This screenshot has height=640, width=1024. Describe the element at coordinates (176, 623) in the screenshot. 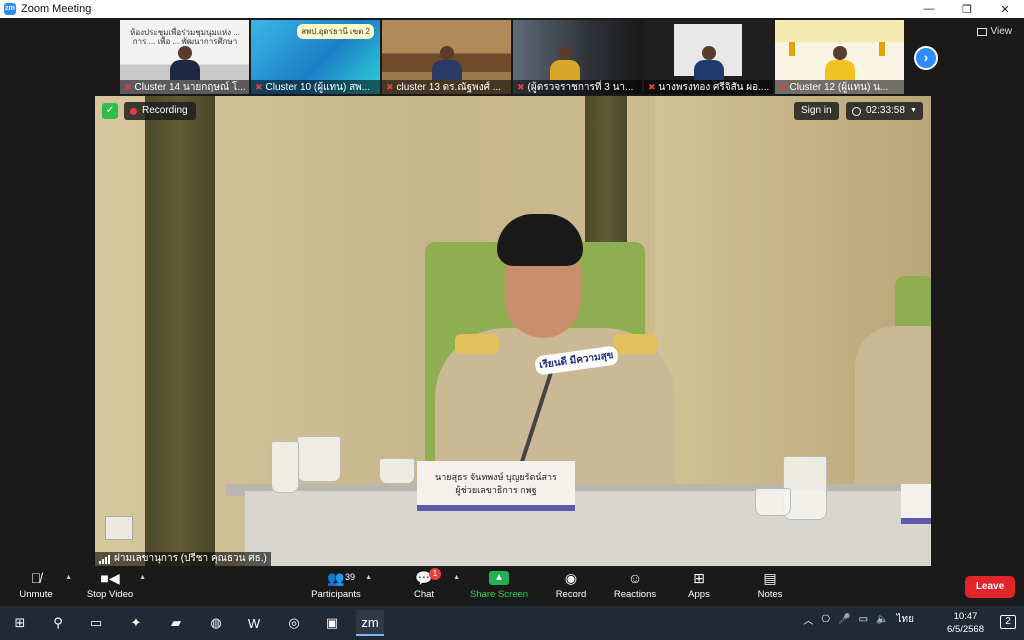

I see `file-explorer-icon: ▰` at that location.